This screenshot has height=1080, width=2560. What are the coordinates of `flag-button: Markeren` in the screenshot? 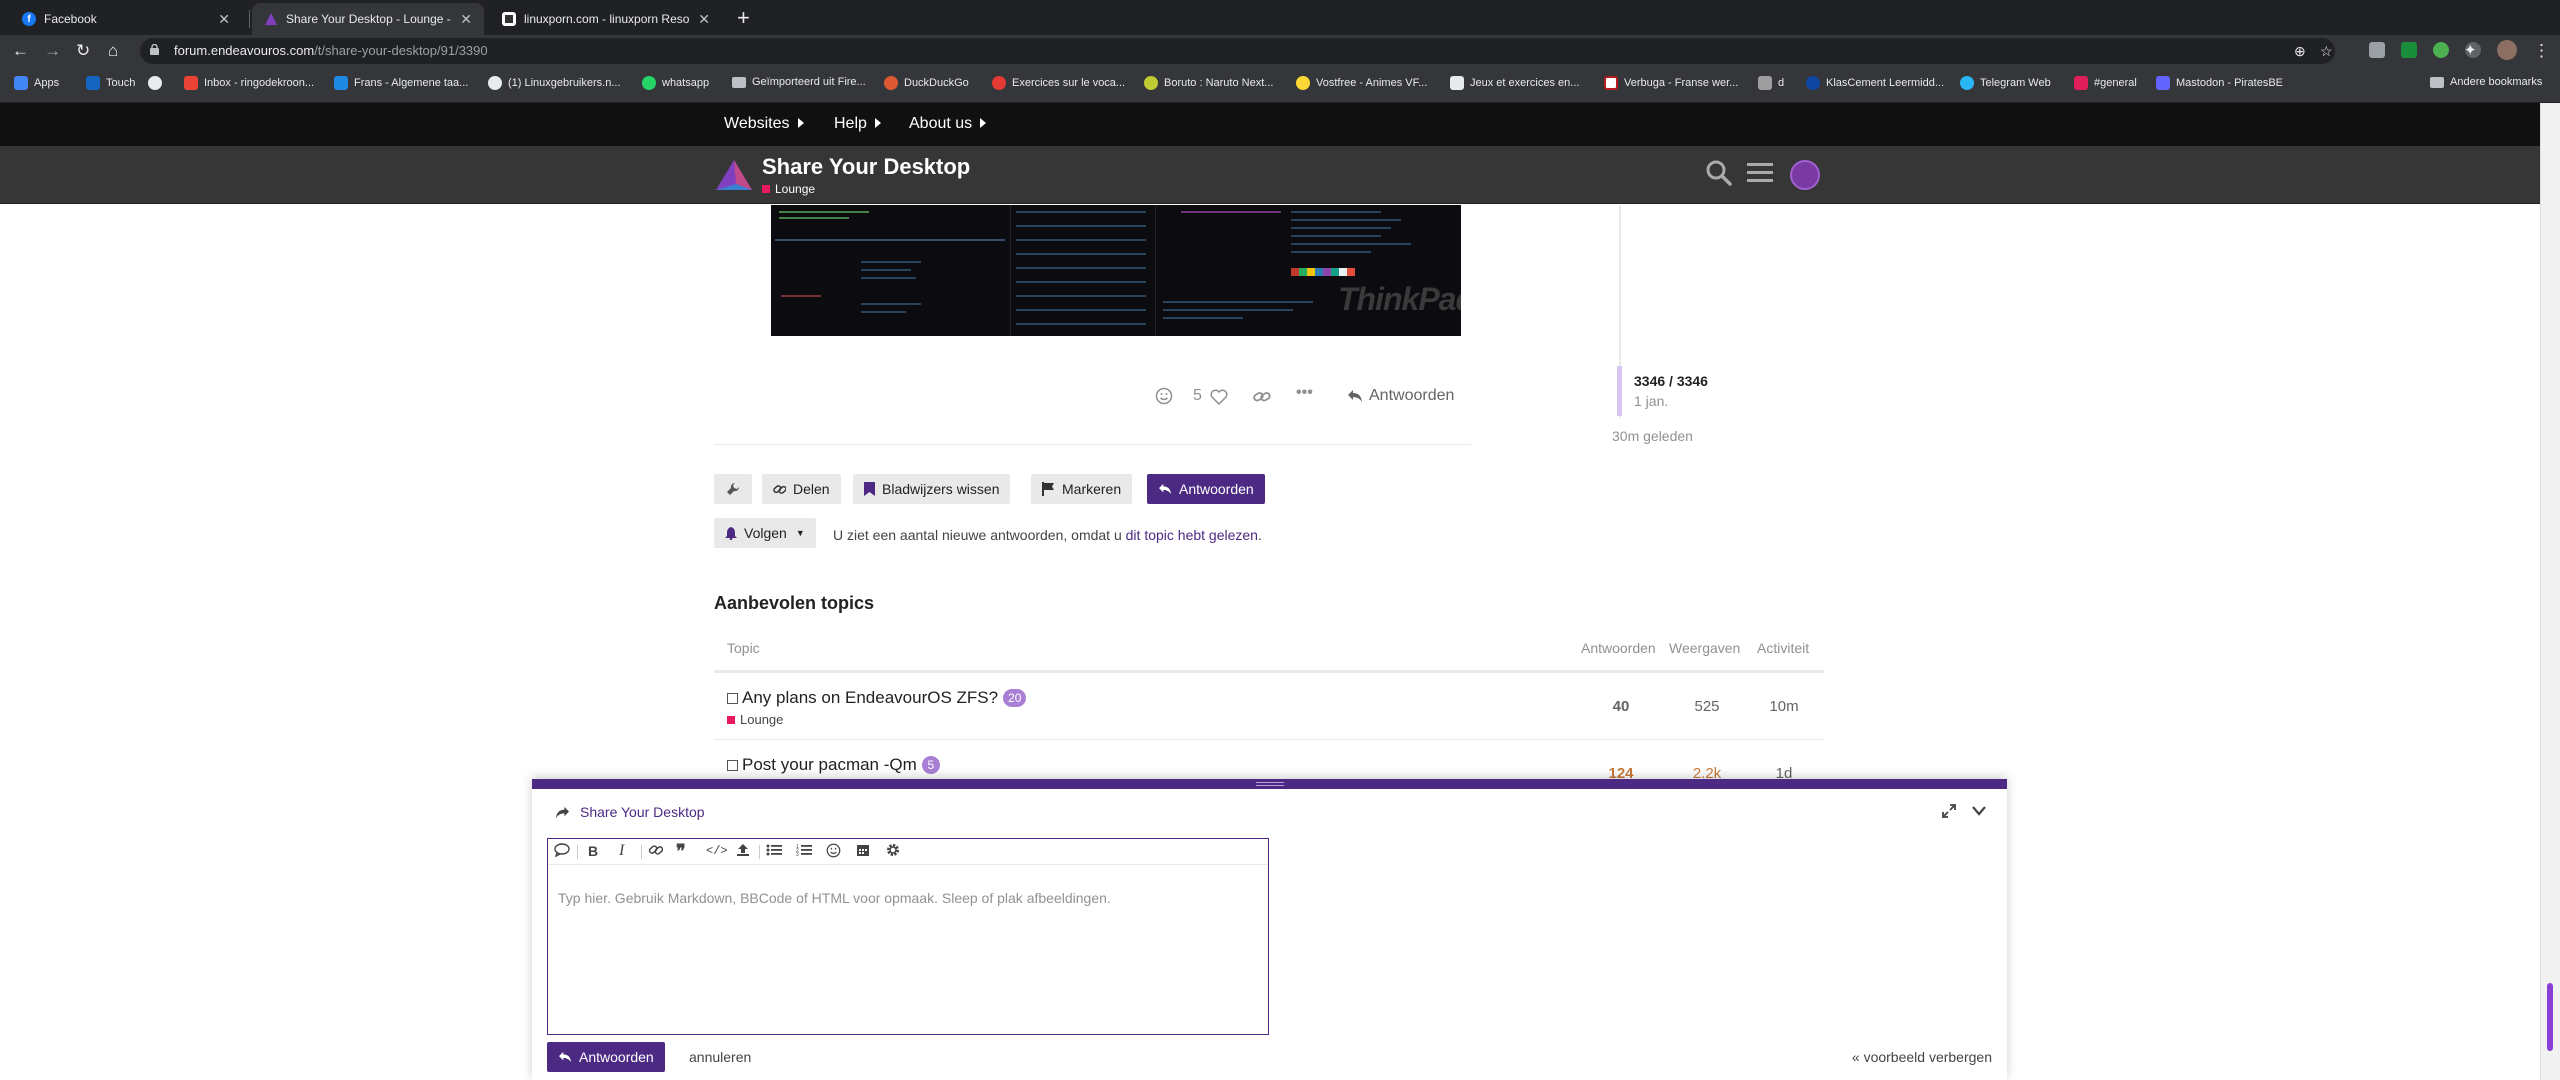 It's located at (1082, 489).